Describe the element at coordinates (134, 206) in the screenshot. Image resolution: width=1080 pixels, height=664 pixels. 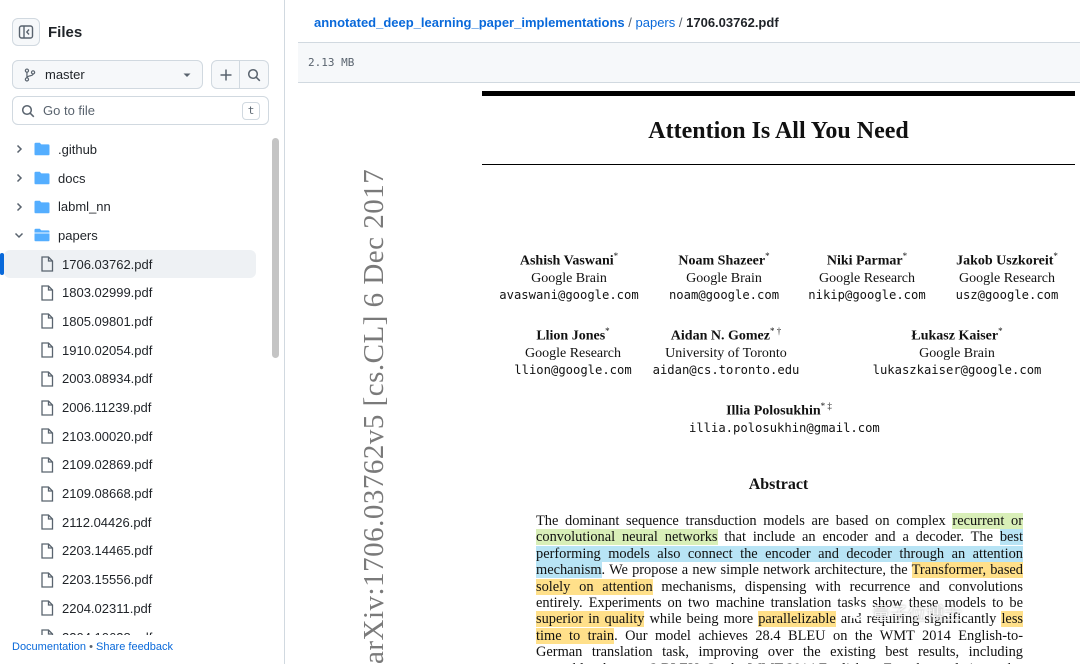
I see `tree-folder: labml_nn` at that location.